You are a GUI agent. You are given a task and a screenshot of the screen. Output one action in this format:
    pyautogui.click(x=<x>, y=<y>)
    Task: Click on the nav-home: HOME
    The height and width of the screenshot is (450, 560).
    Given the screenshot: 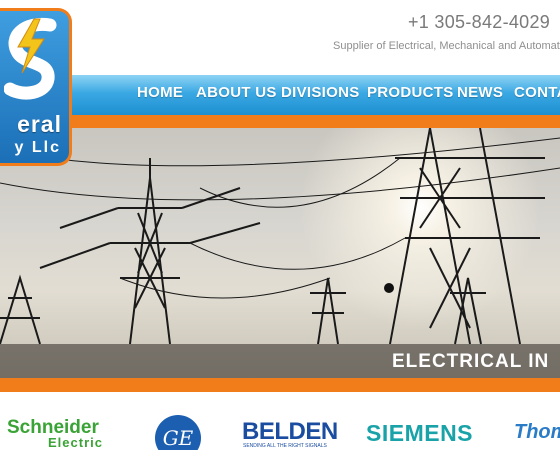 What is the action you would take?
    pyautogui.click(x=160, y=92)
    